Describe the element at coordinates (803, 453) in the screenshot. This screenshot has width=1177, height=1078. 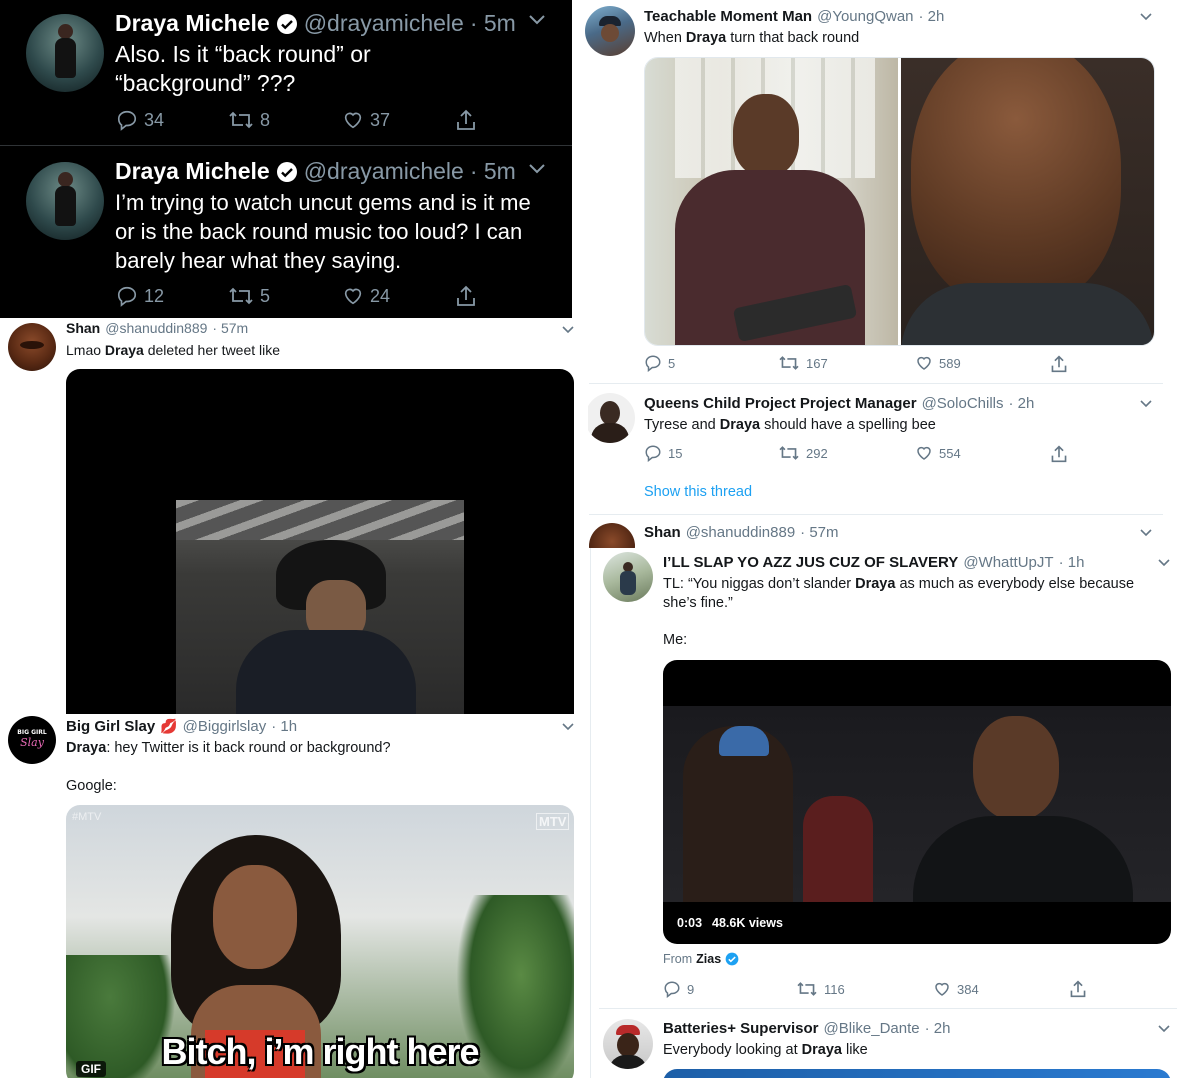
I see `retweet-button: 292` at that location.